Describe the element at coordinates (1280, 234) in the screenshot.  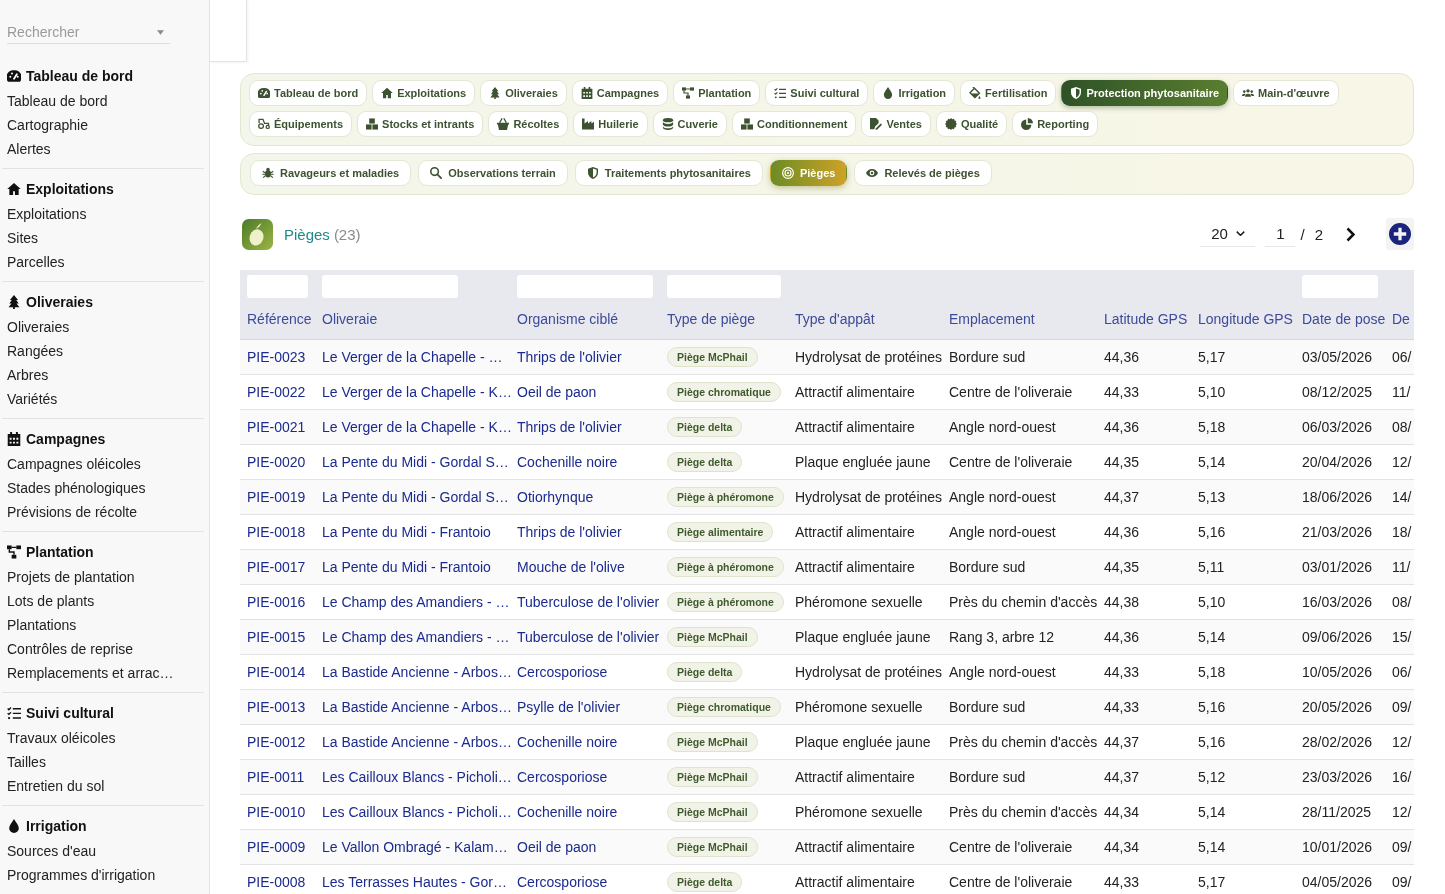
I see `page-input: 1` at that location.